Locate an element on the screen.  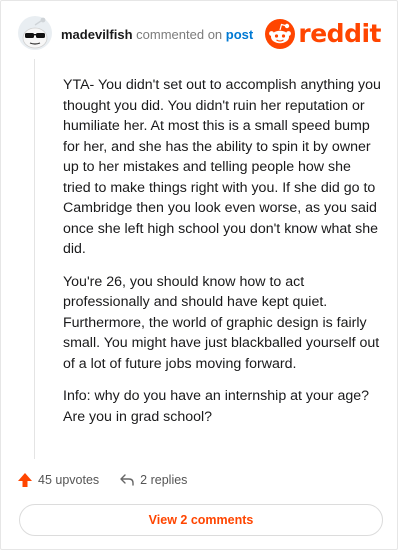
view-comments-button: View 2 comments is located at coordinates (201, 520).